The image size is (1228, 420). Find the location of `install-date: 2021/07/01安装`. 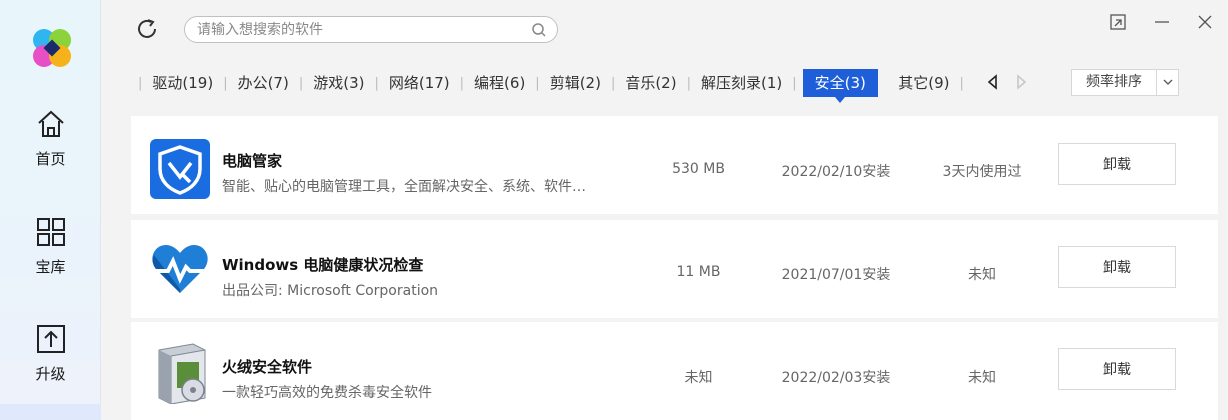

install-date: 2021/07/01安装 is located at coordinates (836, 275).